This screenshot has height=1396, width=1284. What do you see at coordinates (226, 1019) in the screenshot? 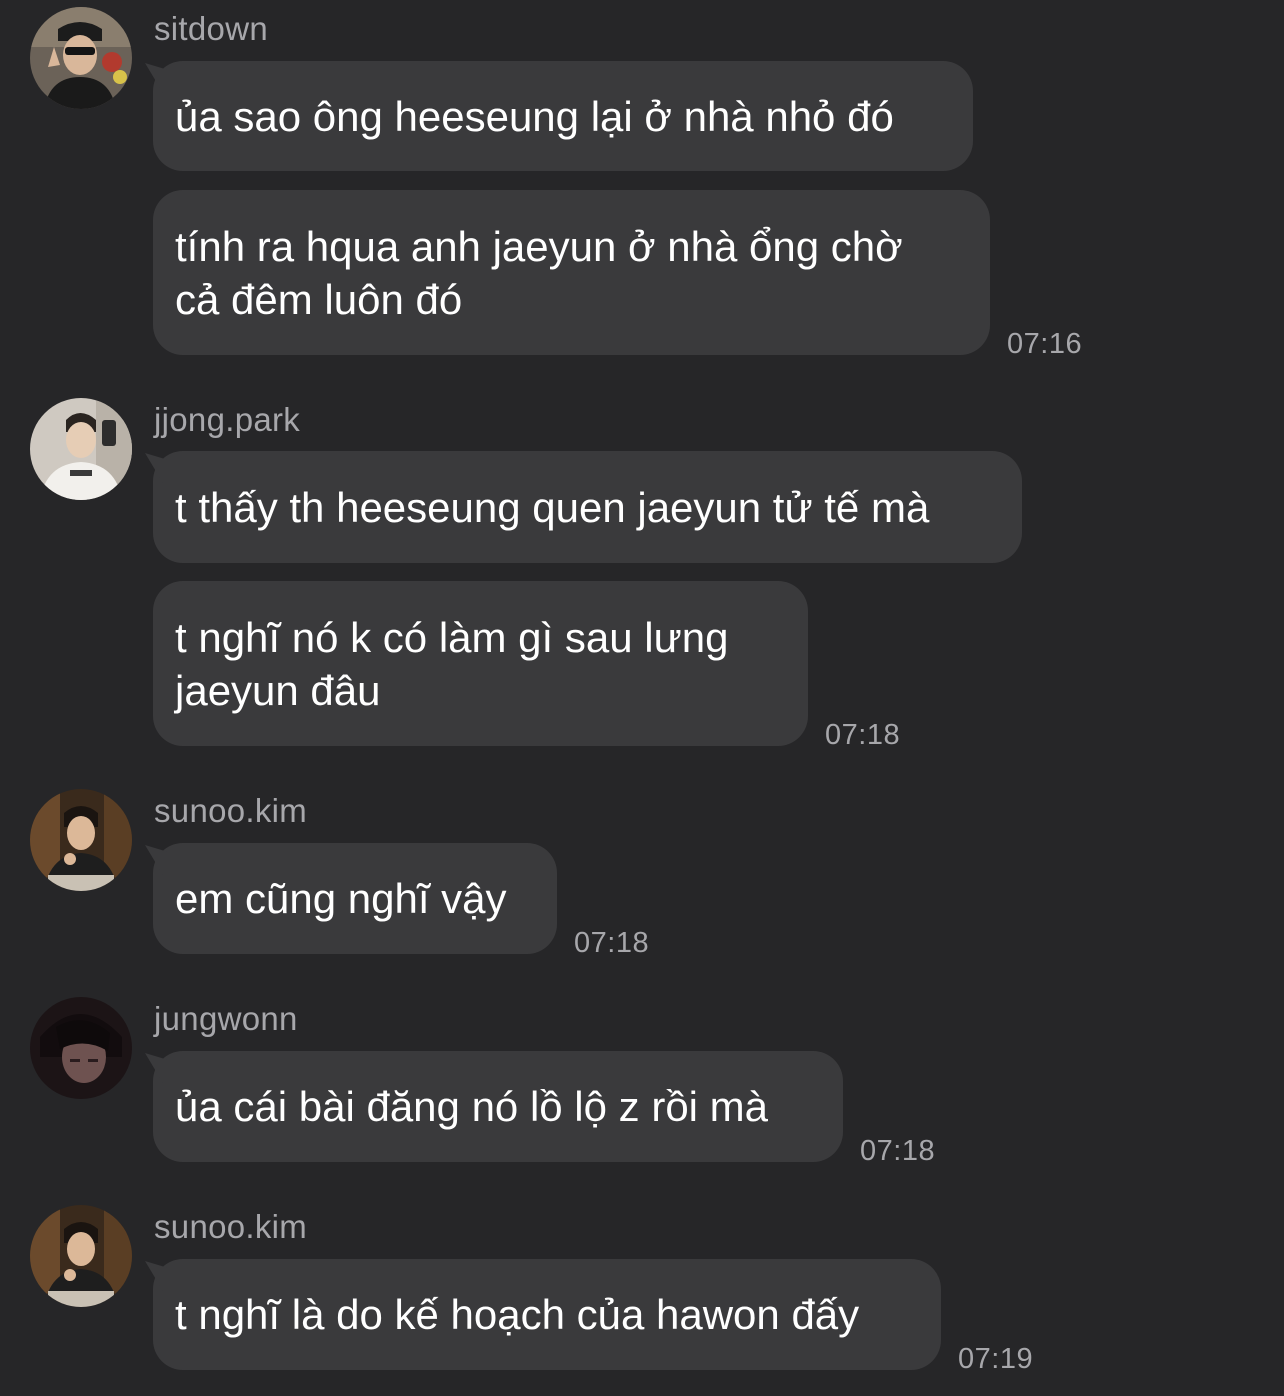
I see `username: jungwonn` at bounding box center [226, 1019].